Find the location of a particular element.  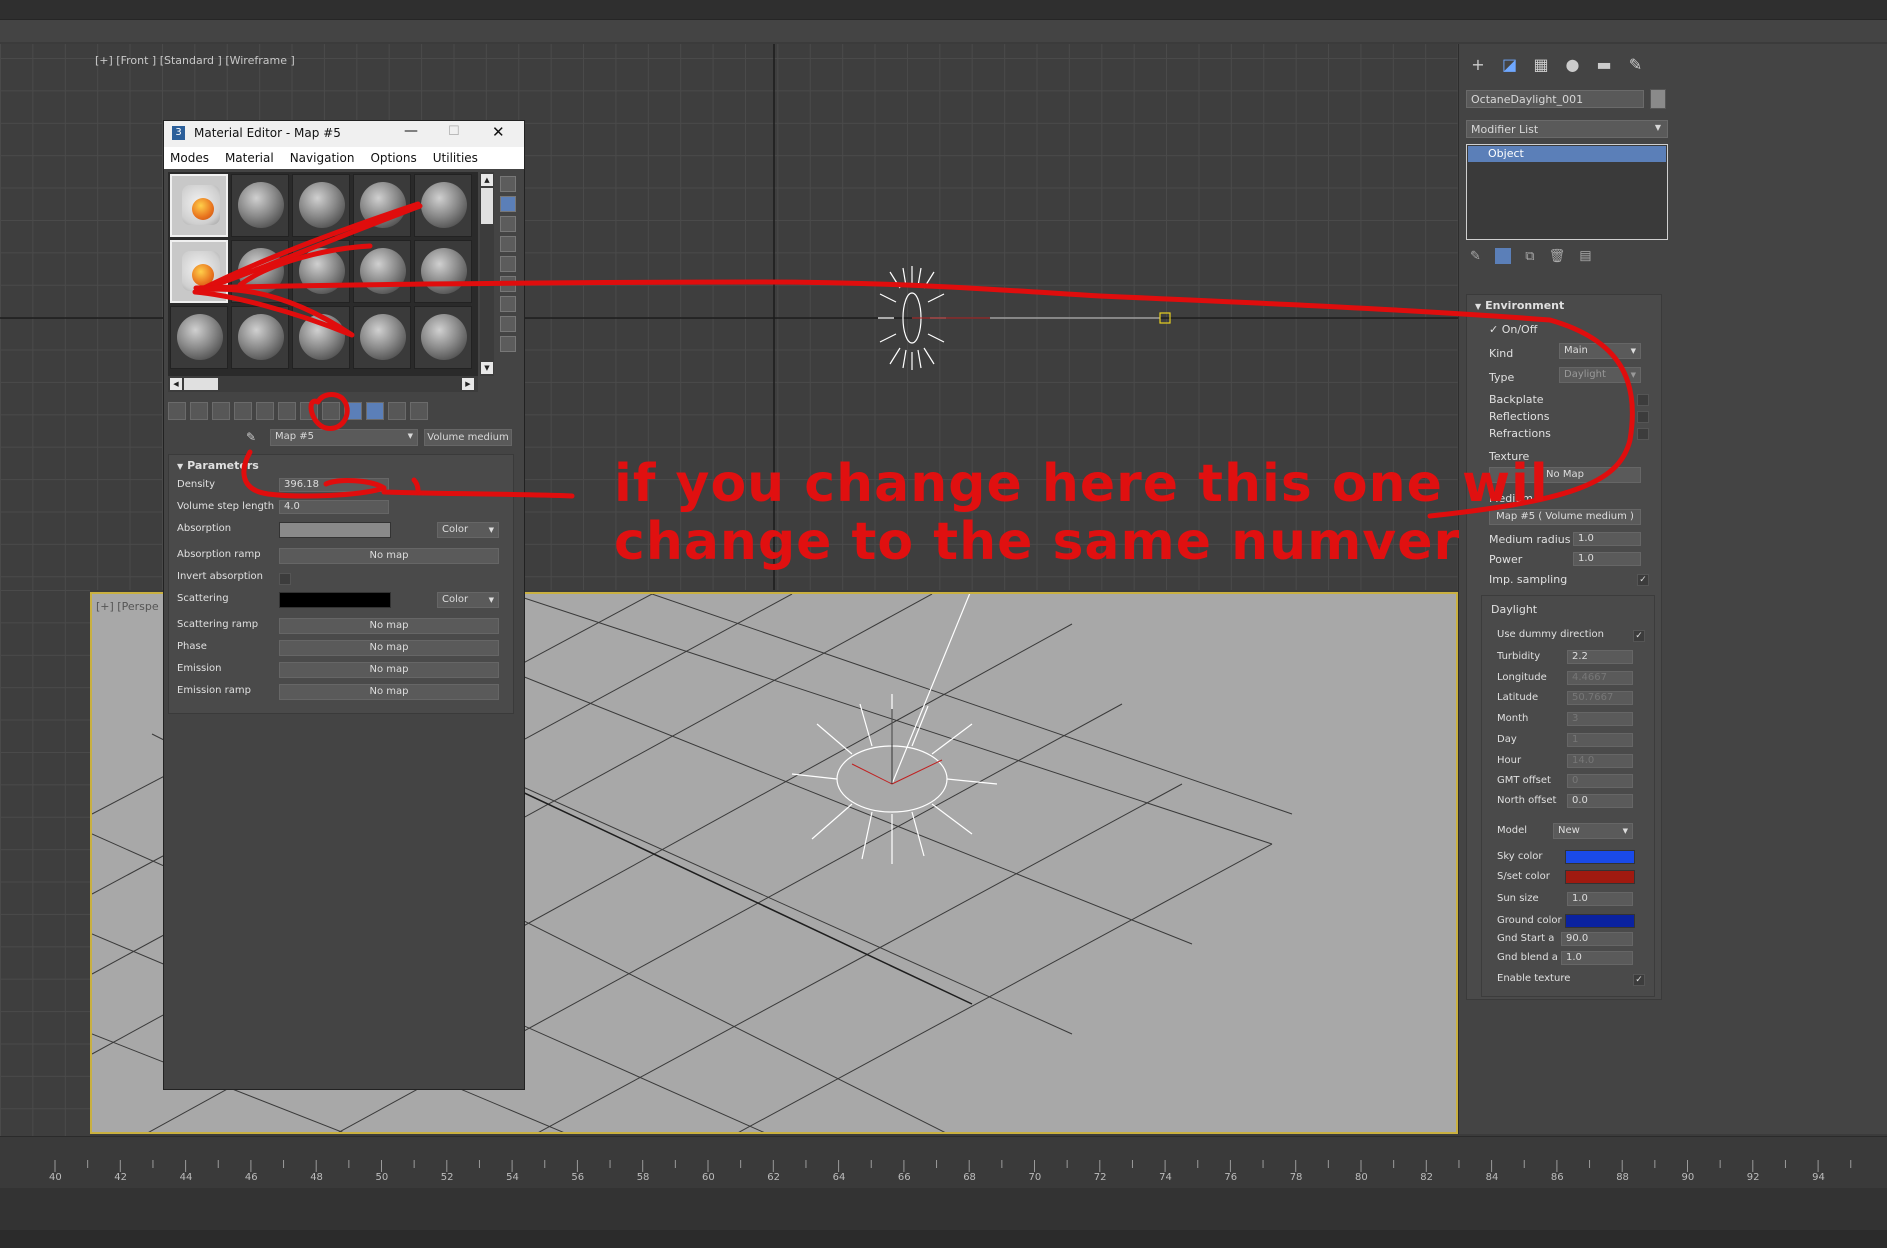

gnd-blend-spinner: 1.0 is located at coordinates (1597, 958).